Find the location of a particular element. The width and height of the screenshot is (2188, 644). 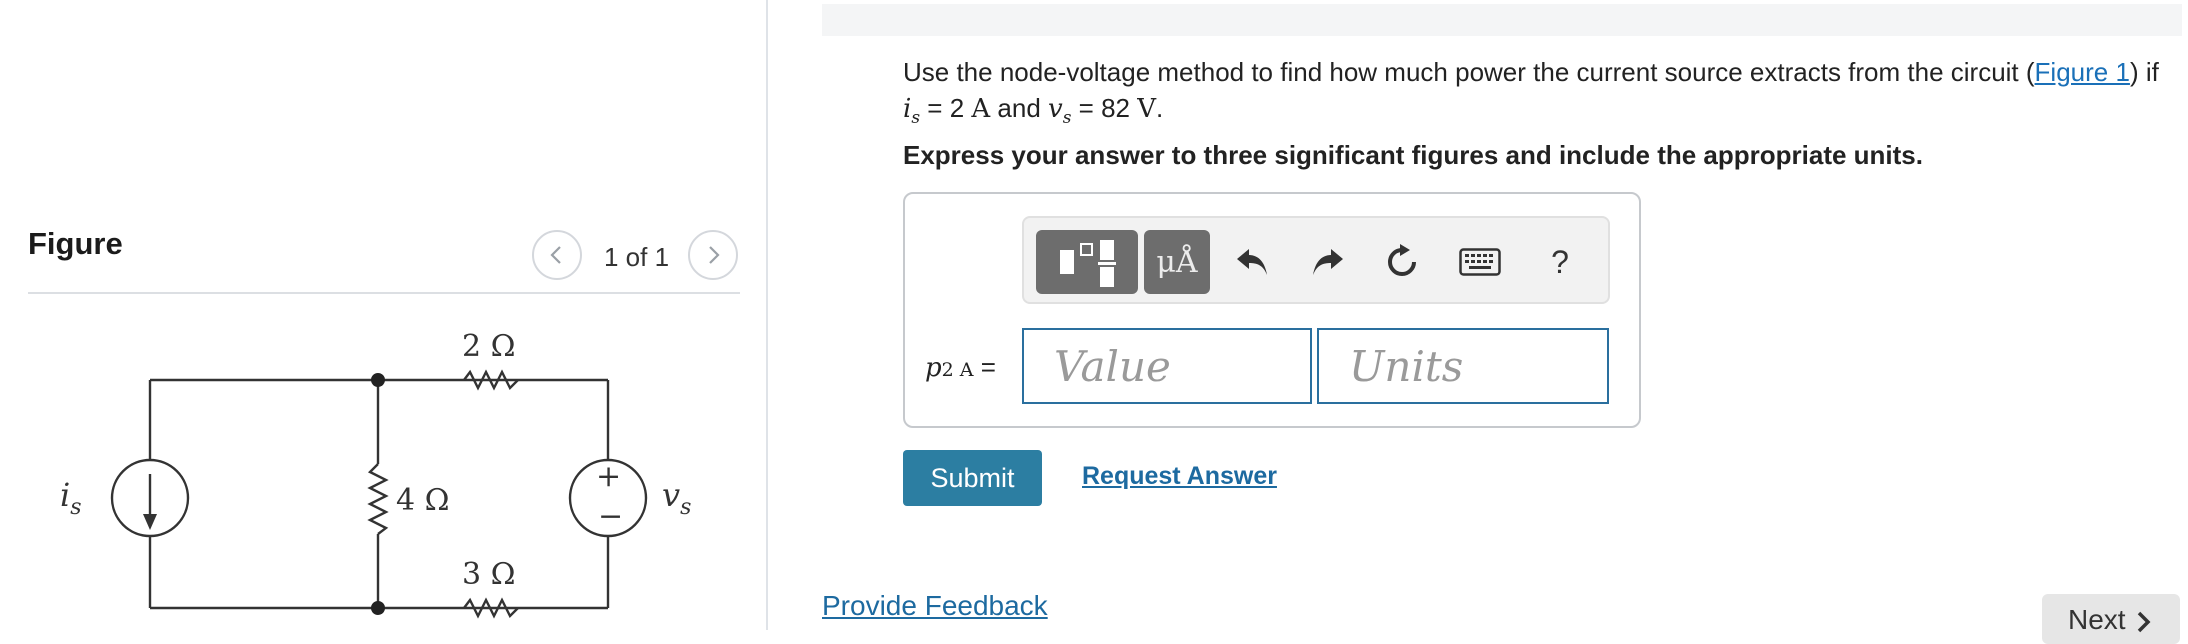

figure-pager: 1 of 1 is located at coordinates (637, 255).